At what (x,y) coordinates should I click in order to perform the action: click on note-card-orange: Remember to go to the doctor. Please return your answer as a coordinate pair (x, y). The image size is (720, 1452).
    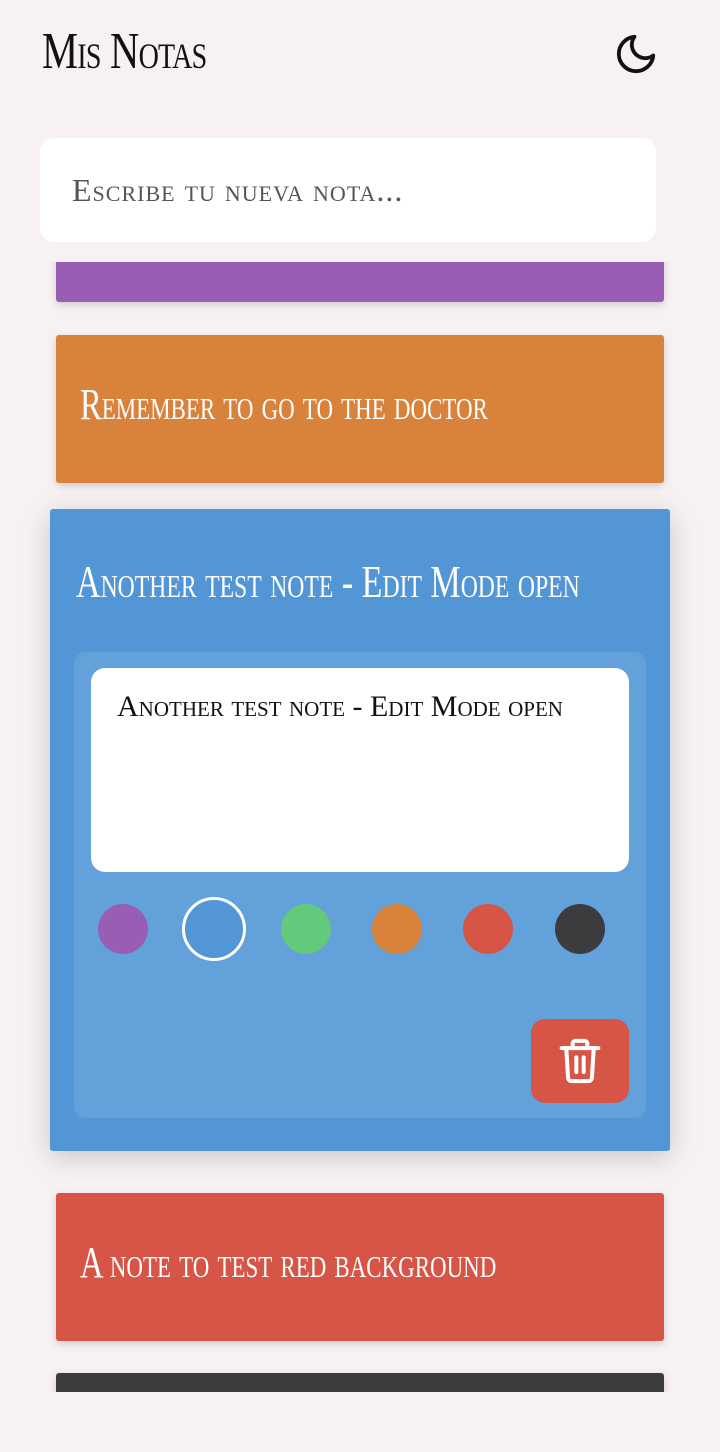
    Looking at the image, I should click on (360, 409).